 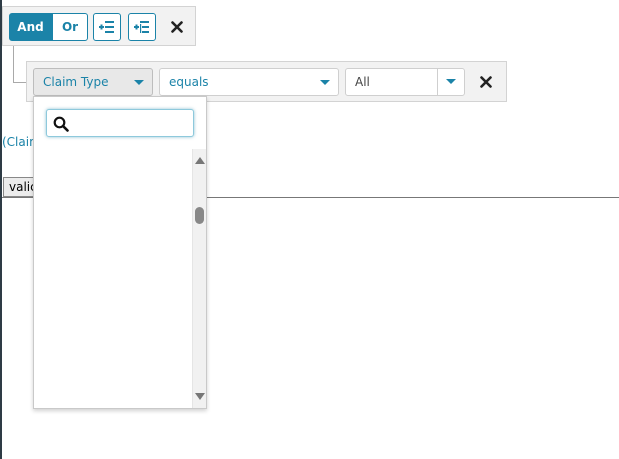 I want to click on scroll-up-arrow-icon, so click(x=200, y=160).